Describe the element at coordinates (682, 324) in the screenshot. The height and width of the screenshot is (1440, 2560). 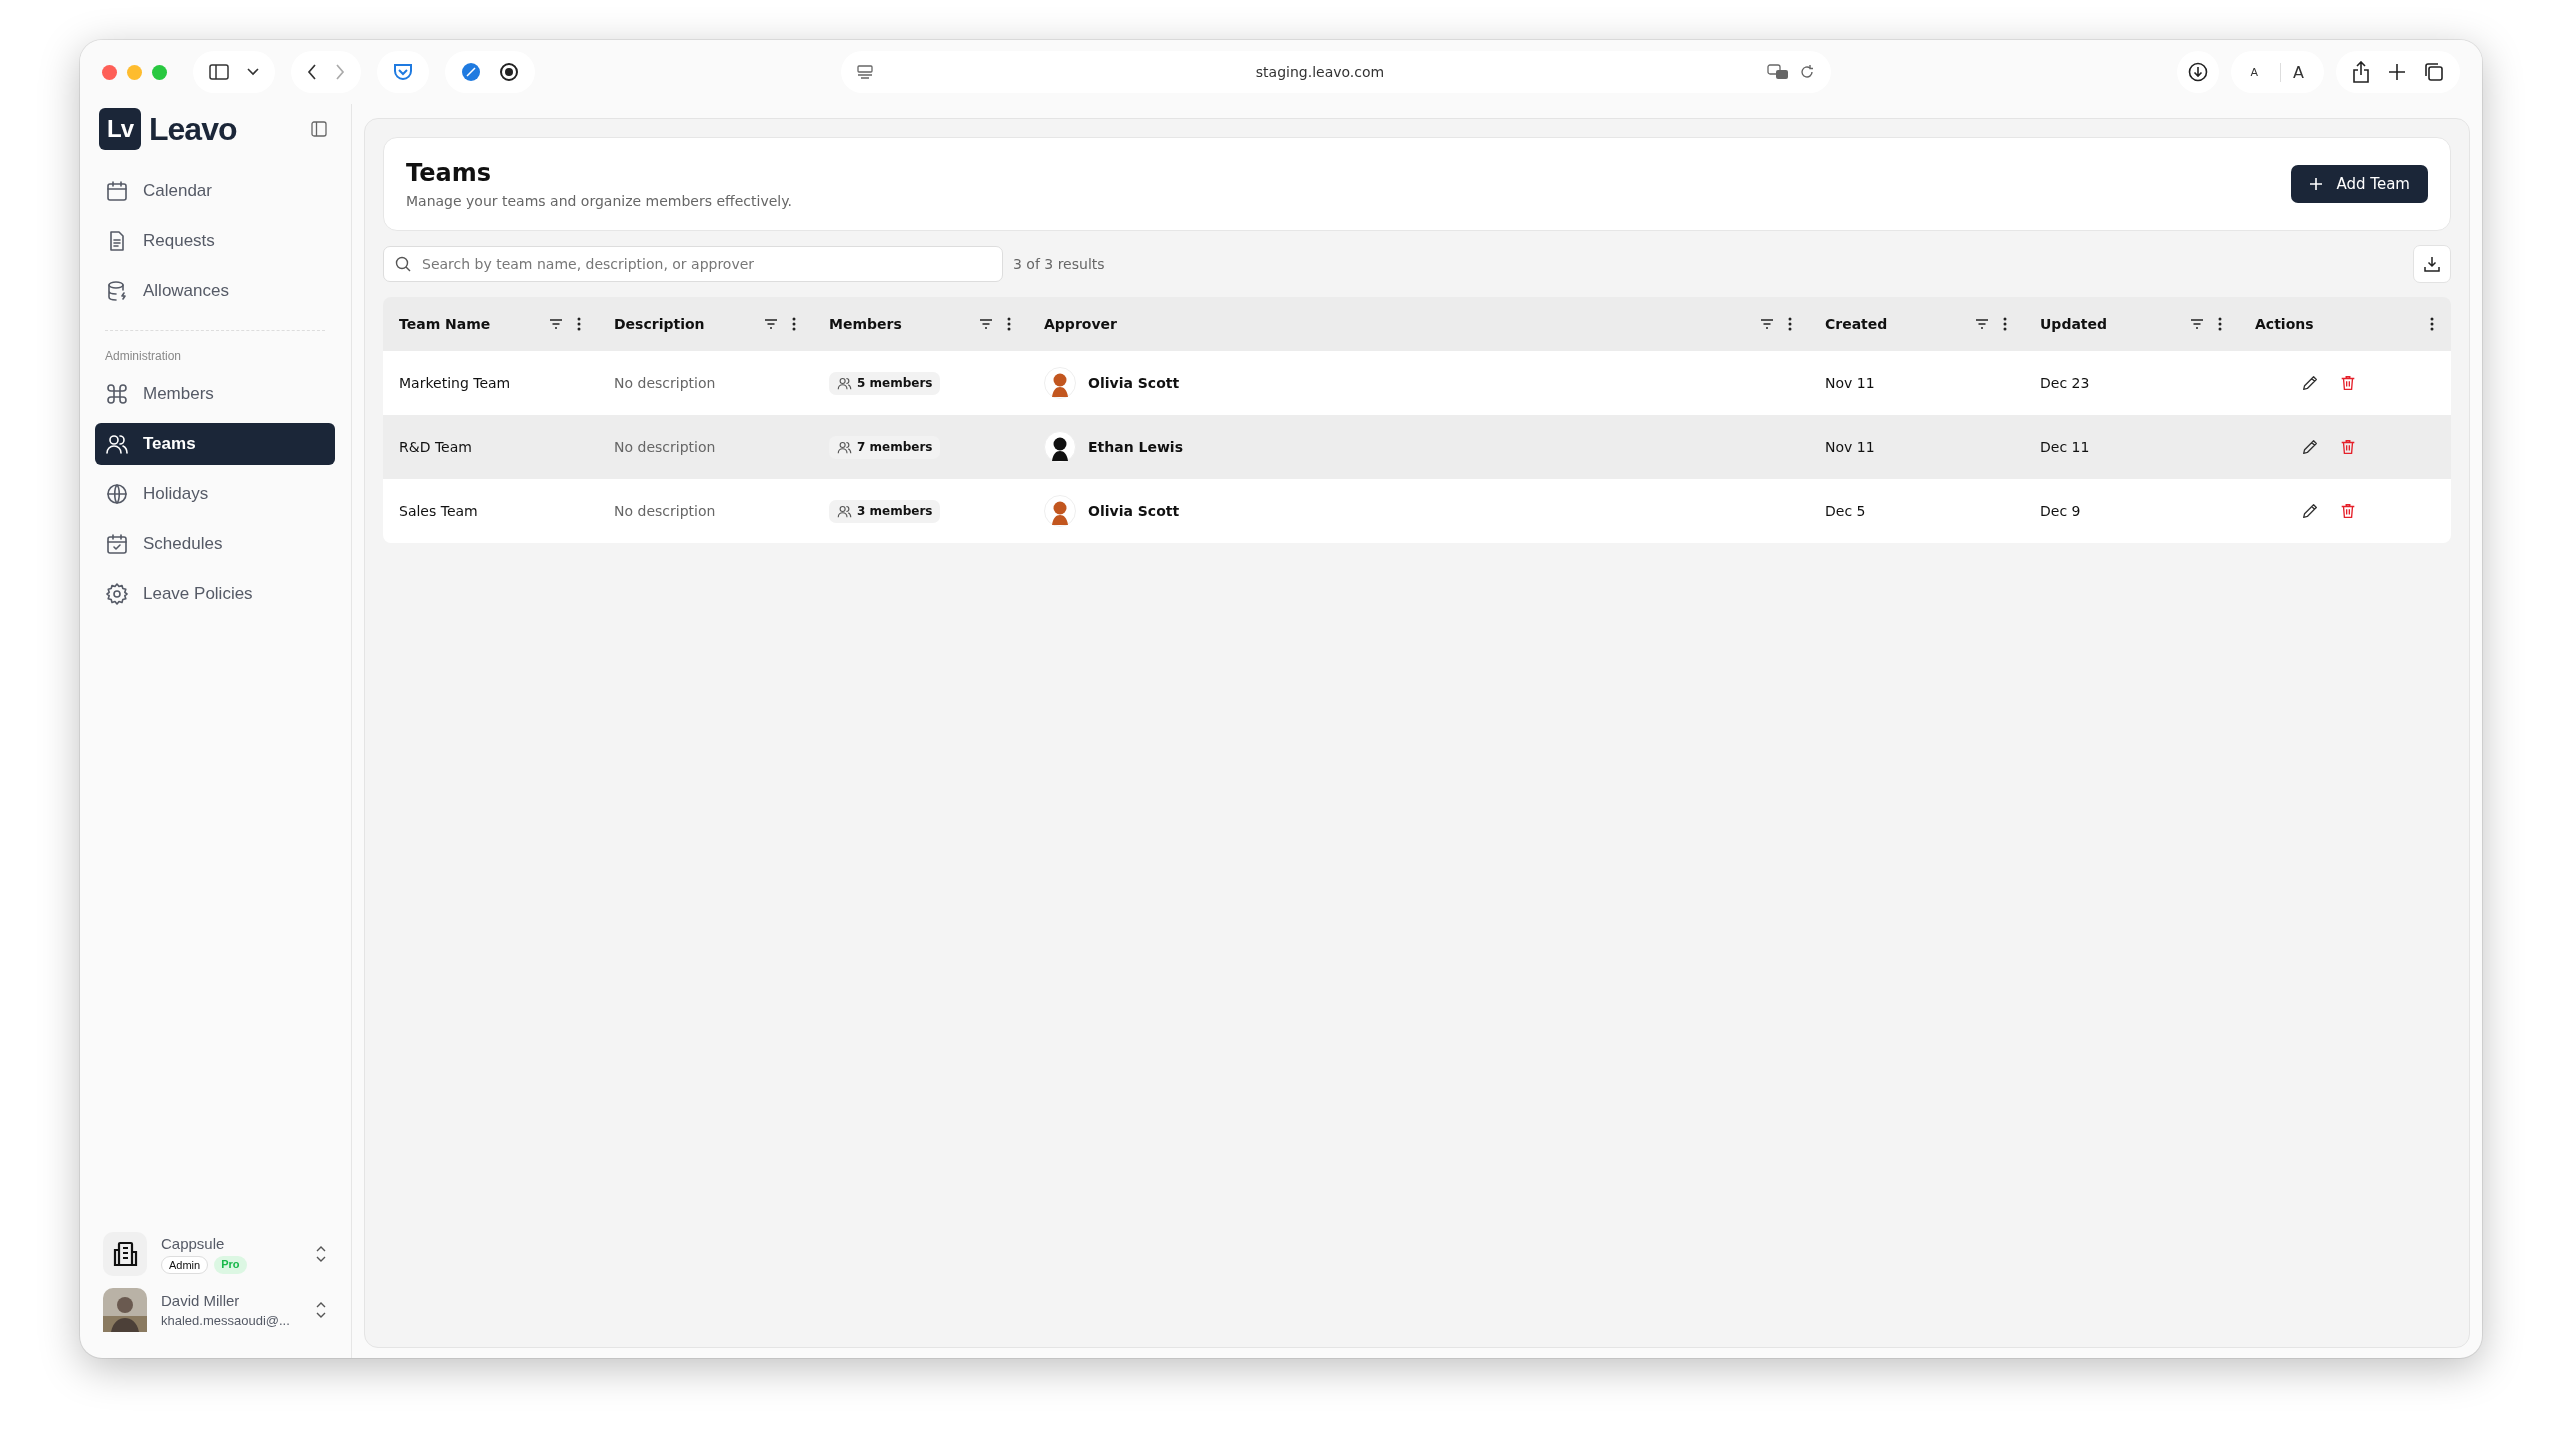
I see `column-header: Description` at that location.